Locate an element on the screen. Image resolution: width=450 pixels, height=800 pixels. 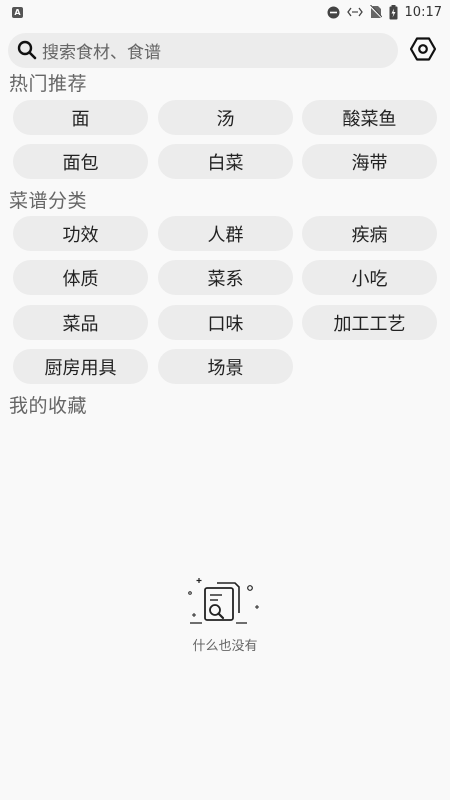
category-chip: 加工工艺 is located at coordinates (369, 322).